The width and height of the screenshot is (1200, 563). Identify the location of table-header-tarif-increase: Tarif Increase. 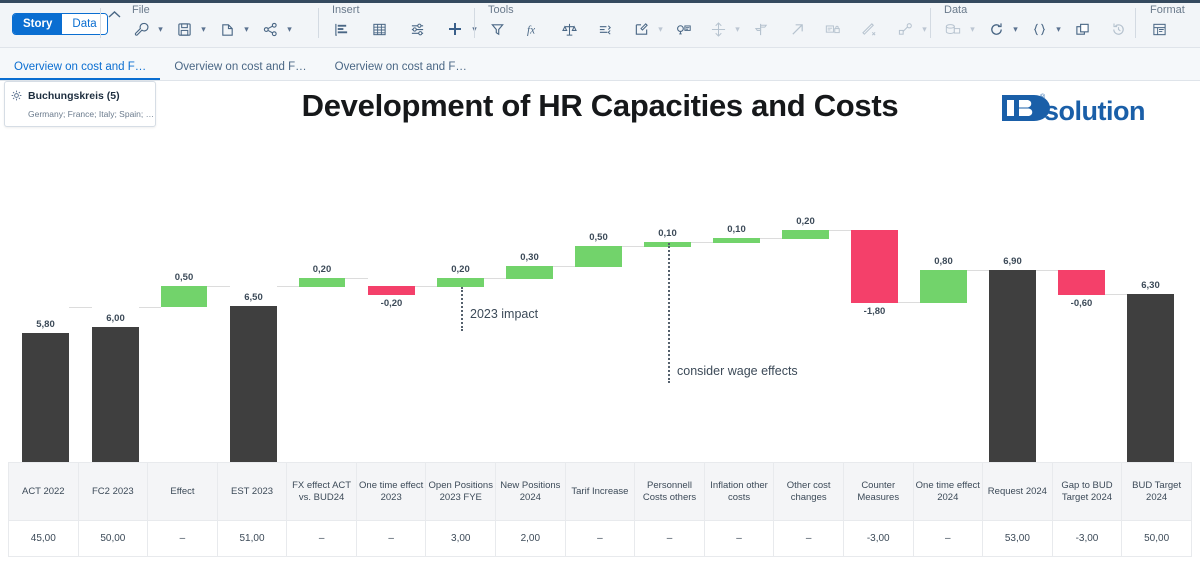
(600, 491).